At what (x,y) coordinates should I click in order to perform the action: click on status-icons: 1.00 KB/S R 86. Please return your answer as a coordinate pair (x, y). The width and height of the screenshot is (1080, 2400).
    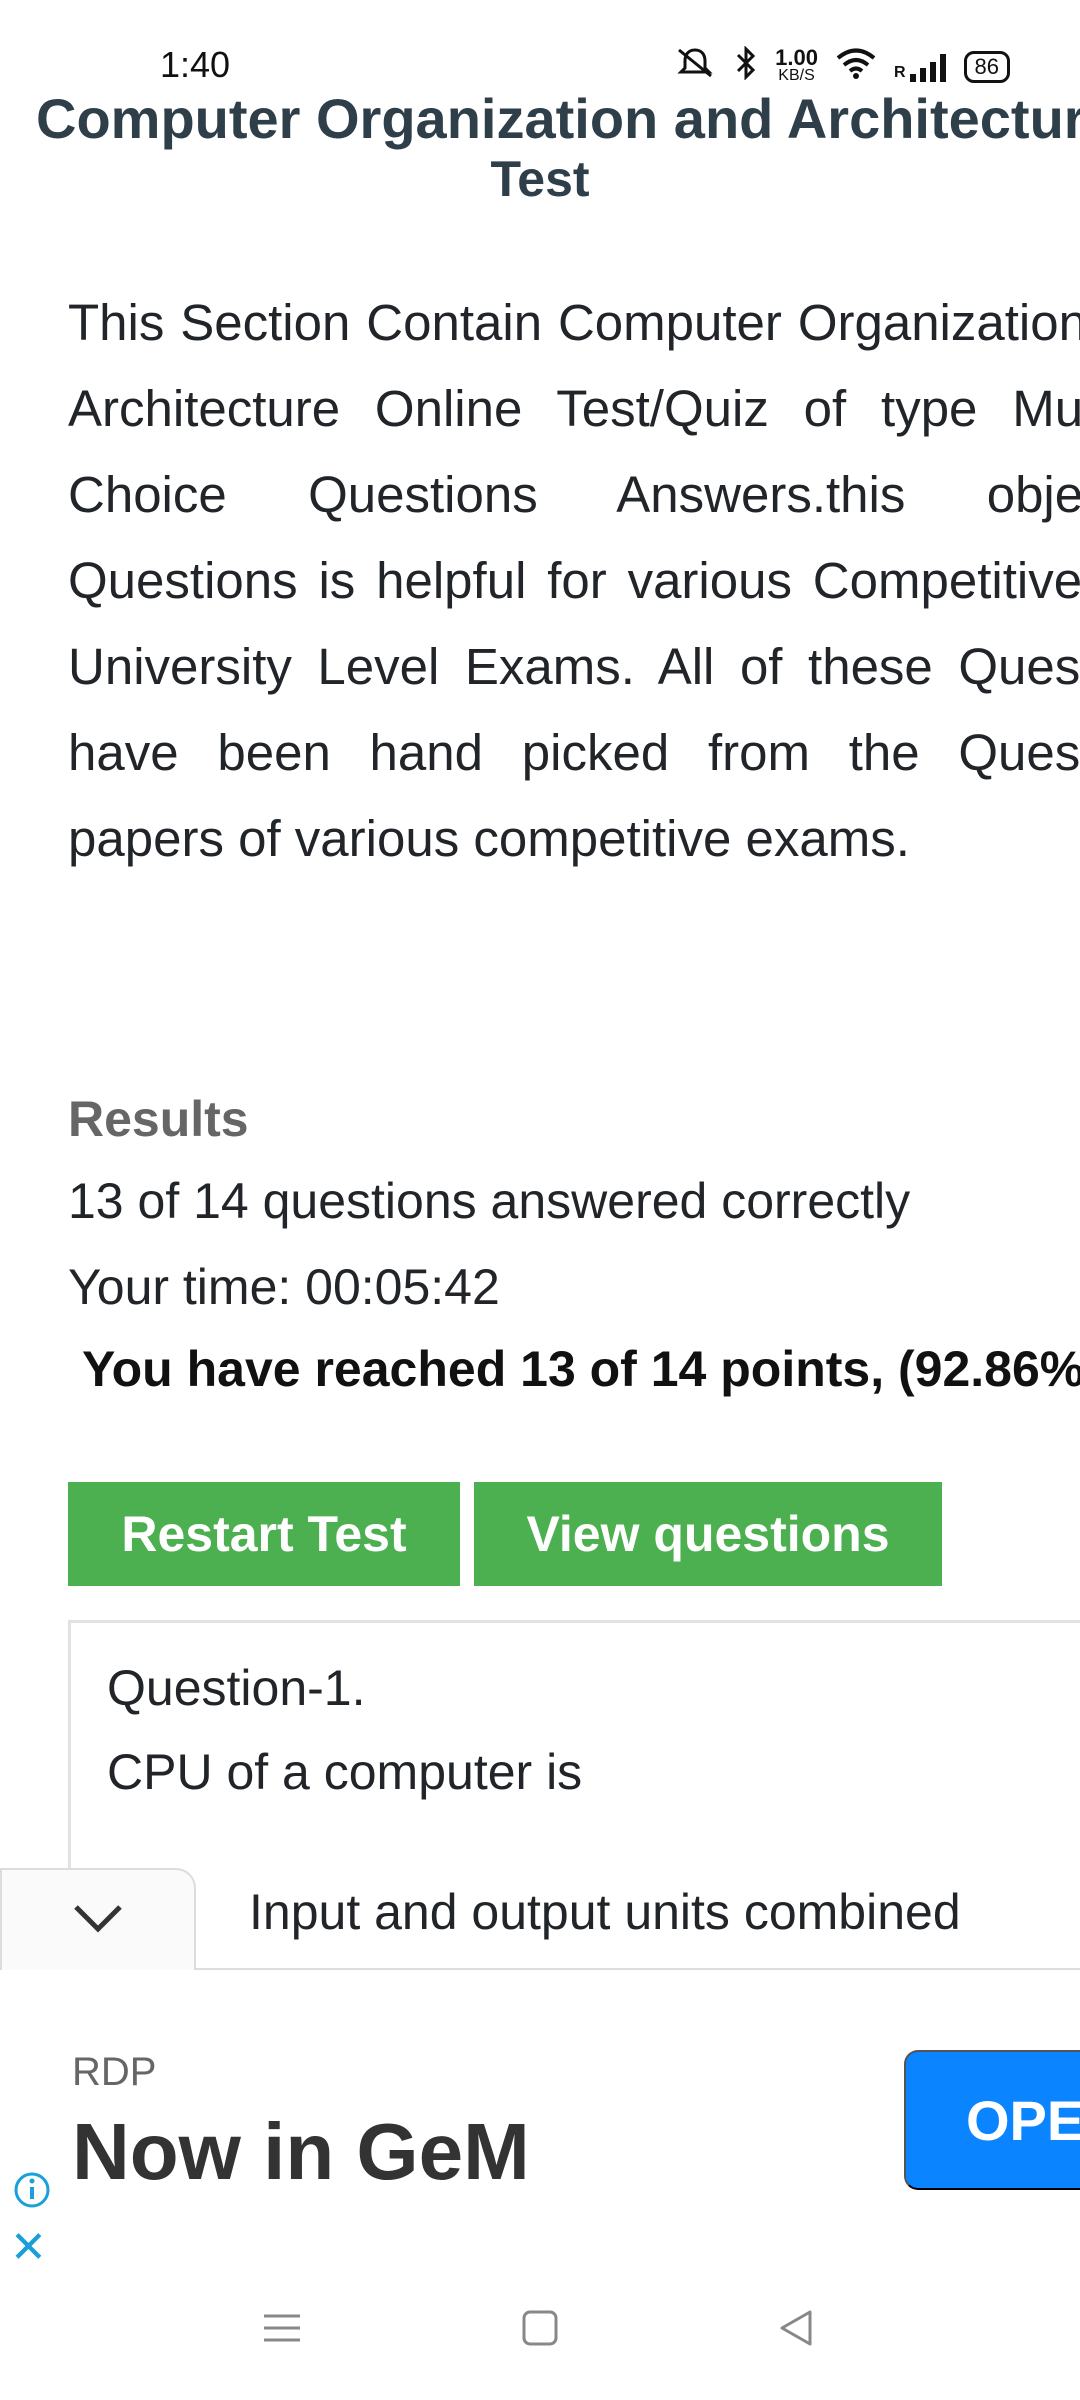
    Looking at the image, I should click on (841, 66).